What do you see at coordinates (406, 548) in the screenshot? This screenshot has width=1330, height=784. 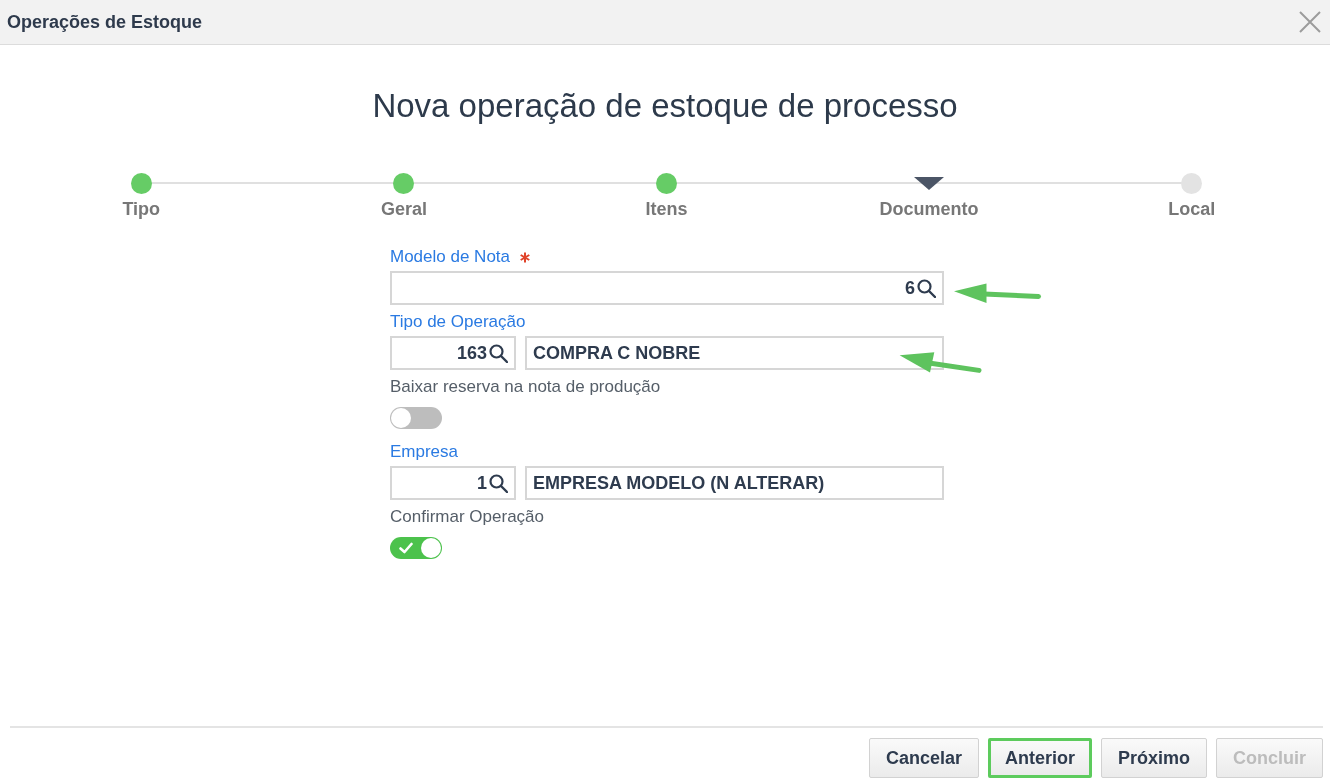 I see `check-icon` at bounding box center [406, 548].